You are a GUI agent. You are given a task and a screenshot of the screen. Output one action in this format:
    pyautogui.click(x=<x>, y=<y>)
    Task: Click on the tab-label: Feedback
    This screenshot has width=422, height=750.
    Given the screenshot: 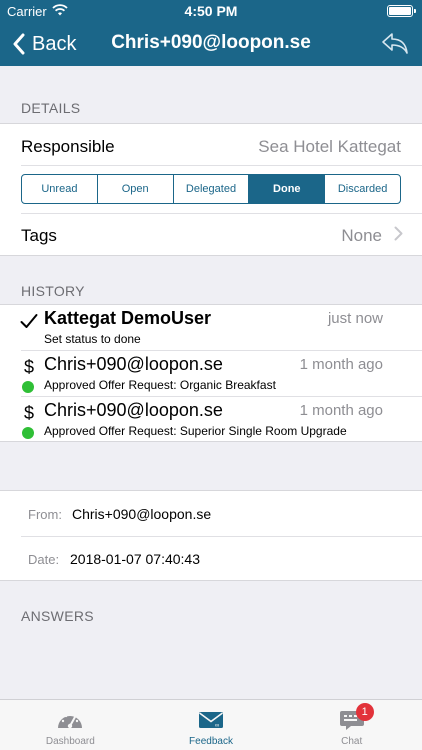 What is the action you would take?
    pyautogui.click(x=211, y=741)
    